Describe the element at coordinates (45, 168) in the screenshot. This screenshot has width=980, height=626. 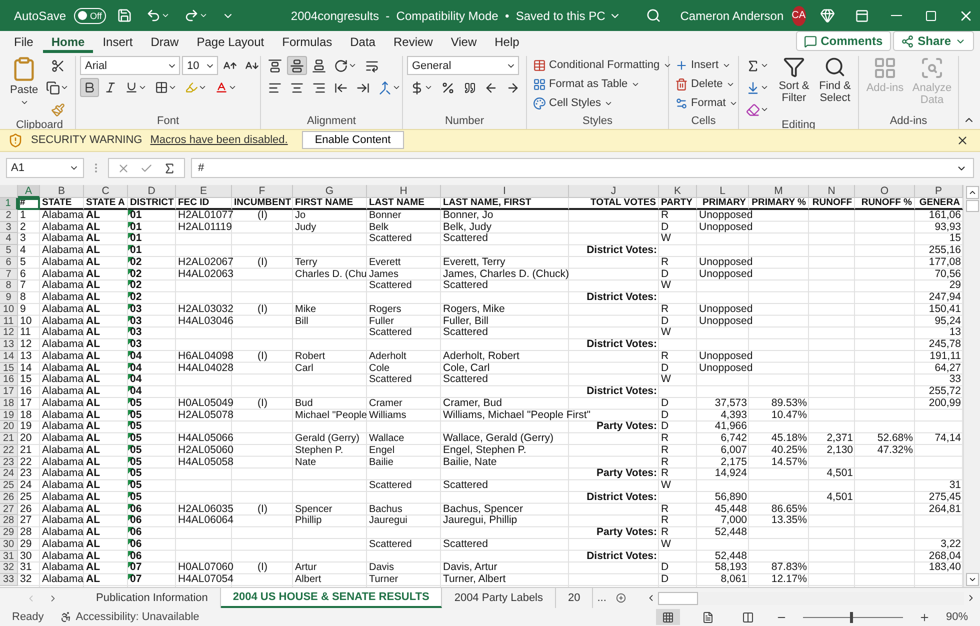
I see `name-box: A1` at that location.